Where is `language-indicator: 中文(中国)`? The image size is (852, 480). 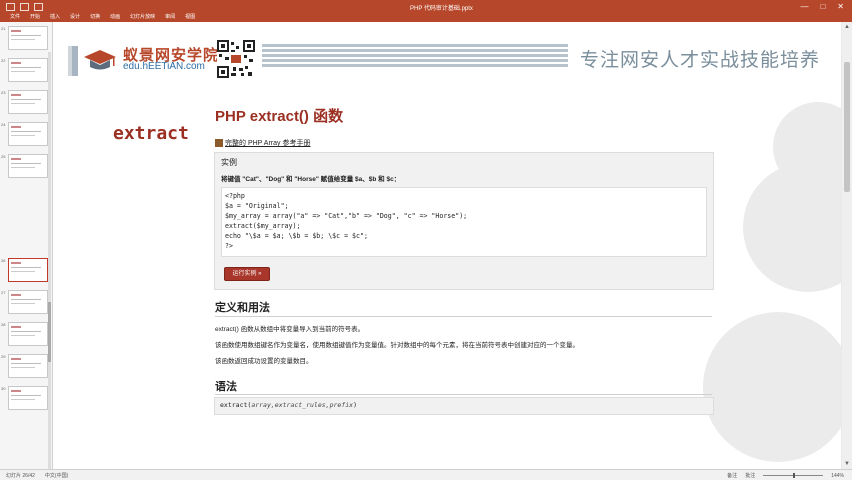
language-indicator: 中文(中国) is located at coordinates (56, 475).